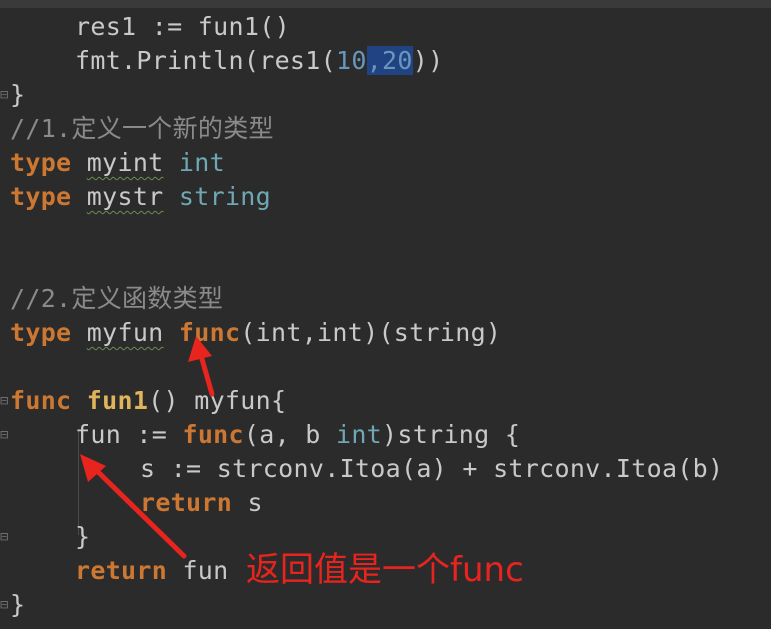 This screenshot has height=629, width=771. I want to click on type-name: myint, so click(125, 162).